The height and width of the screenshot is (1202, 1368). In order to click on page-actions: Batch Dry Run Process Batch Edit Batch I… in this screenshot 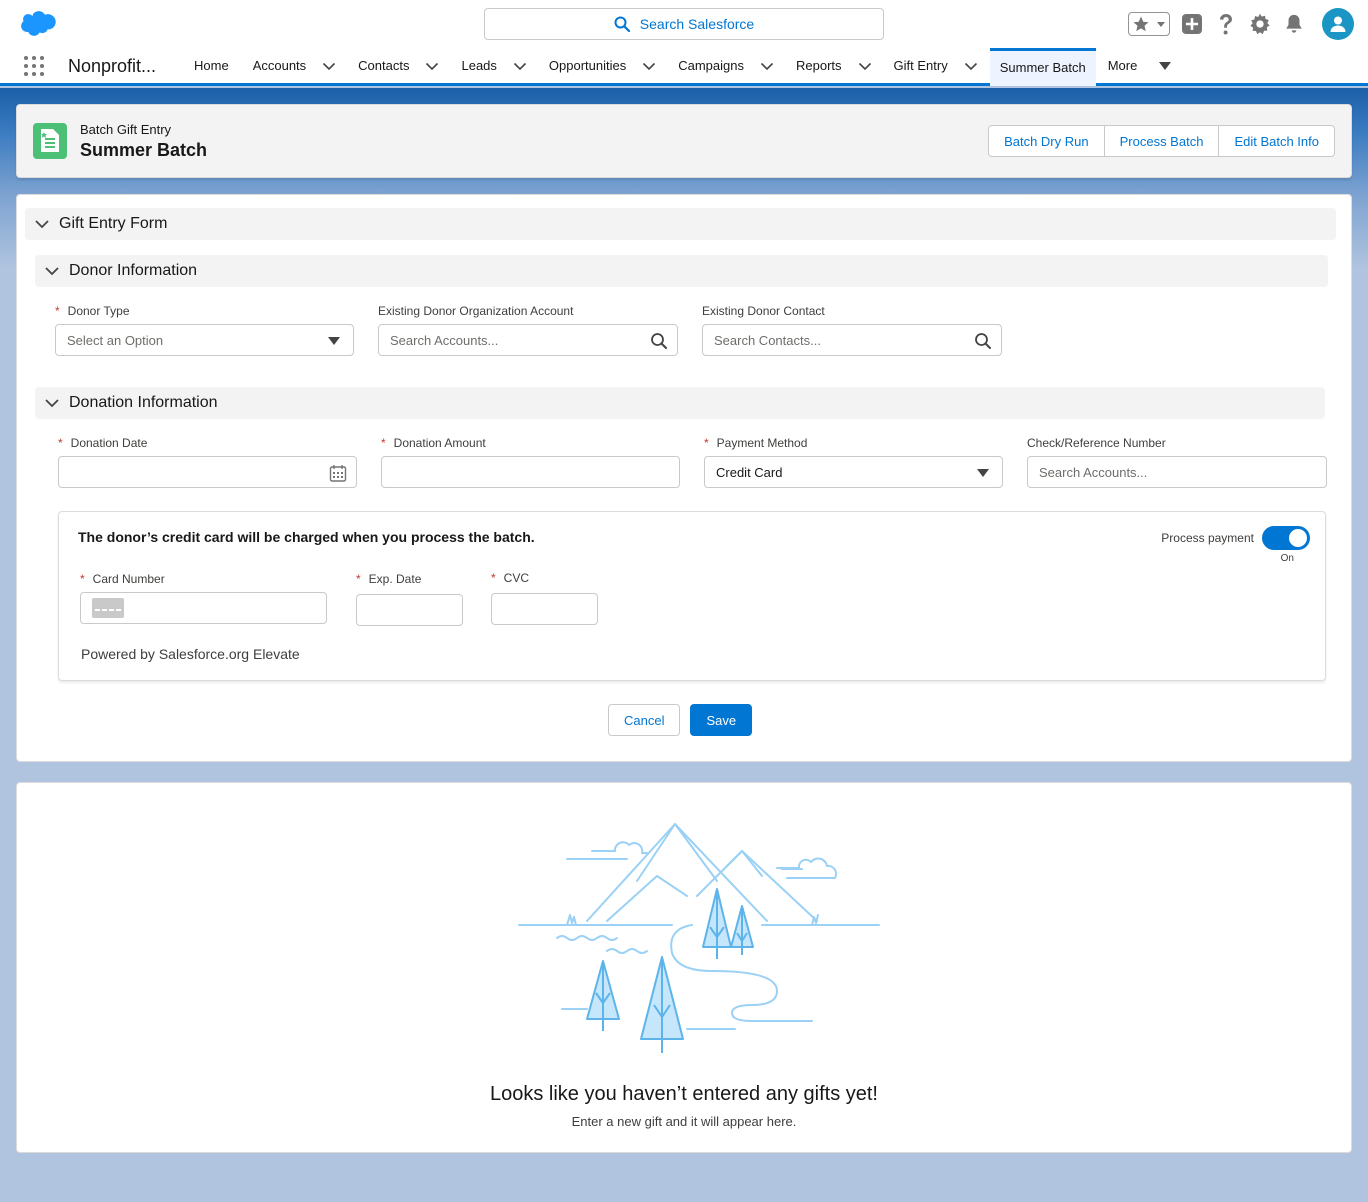, I will do `click(1161, 141)`.